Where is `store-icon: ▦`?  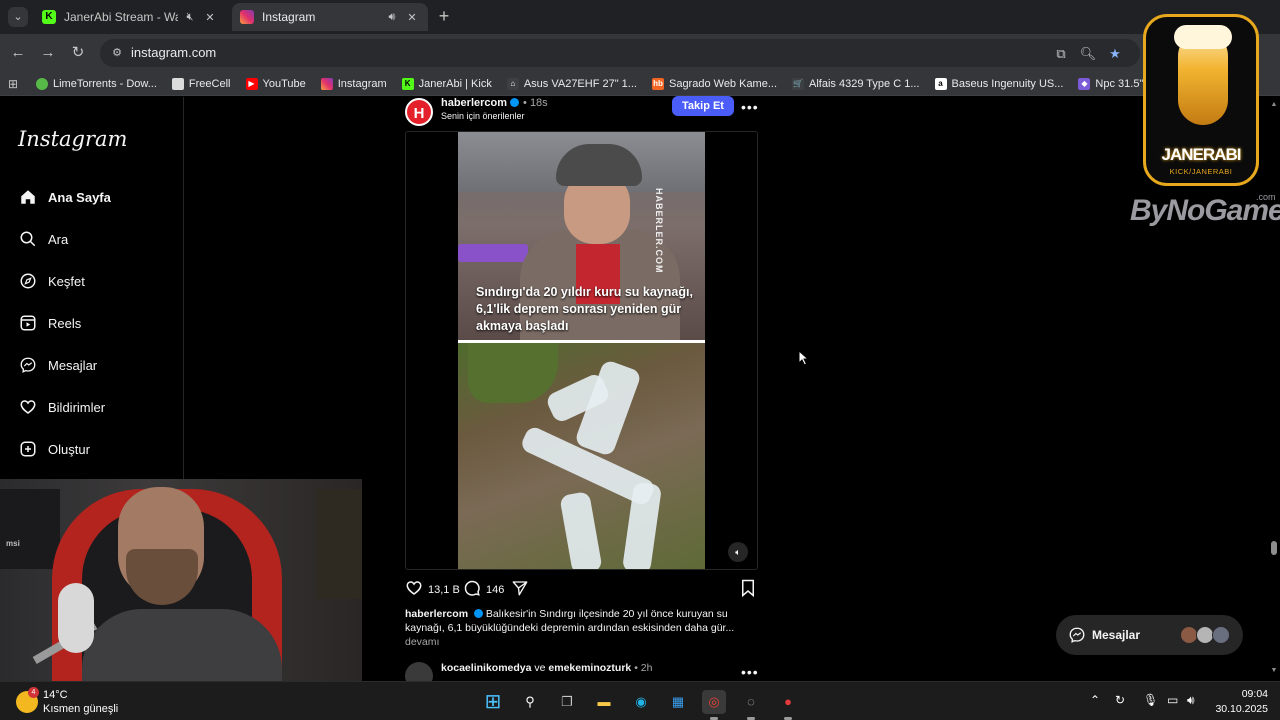
store-icon: ▦ is located at coordinates (678, 702).